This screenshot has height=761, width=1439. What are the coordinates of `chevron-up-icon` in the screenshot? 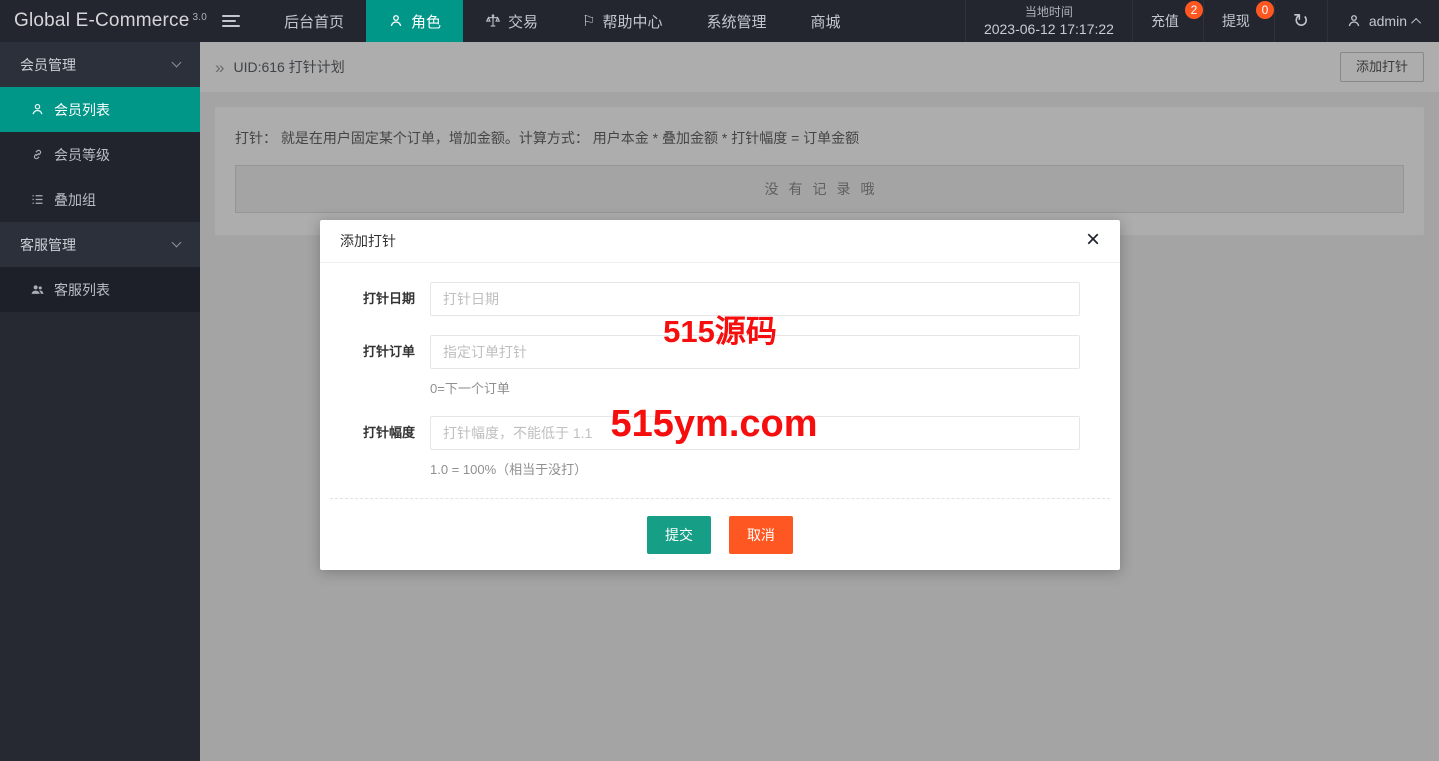 It's located at (1416, 22).